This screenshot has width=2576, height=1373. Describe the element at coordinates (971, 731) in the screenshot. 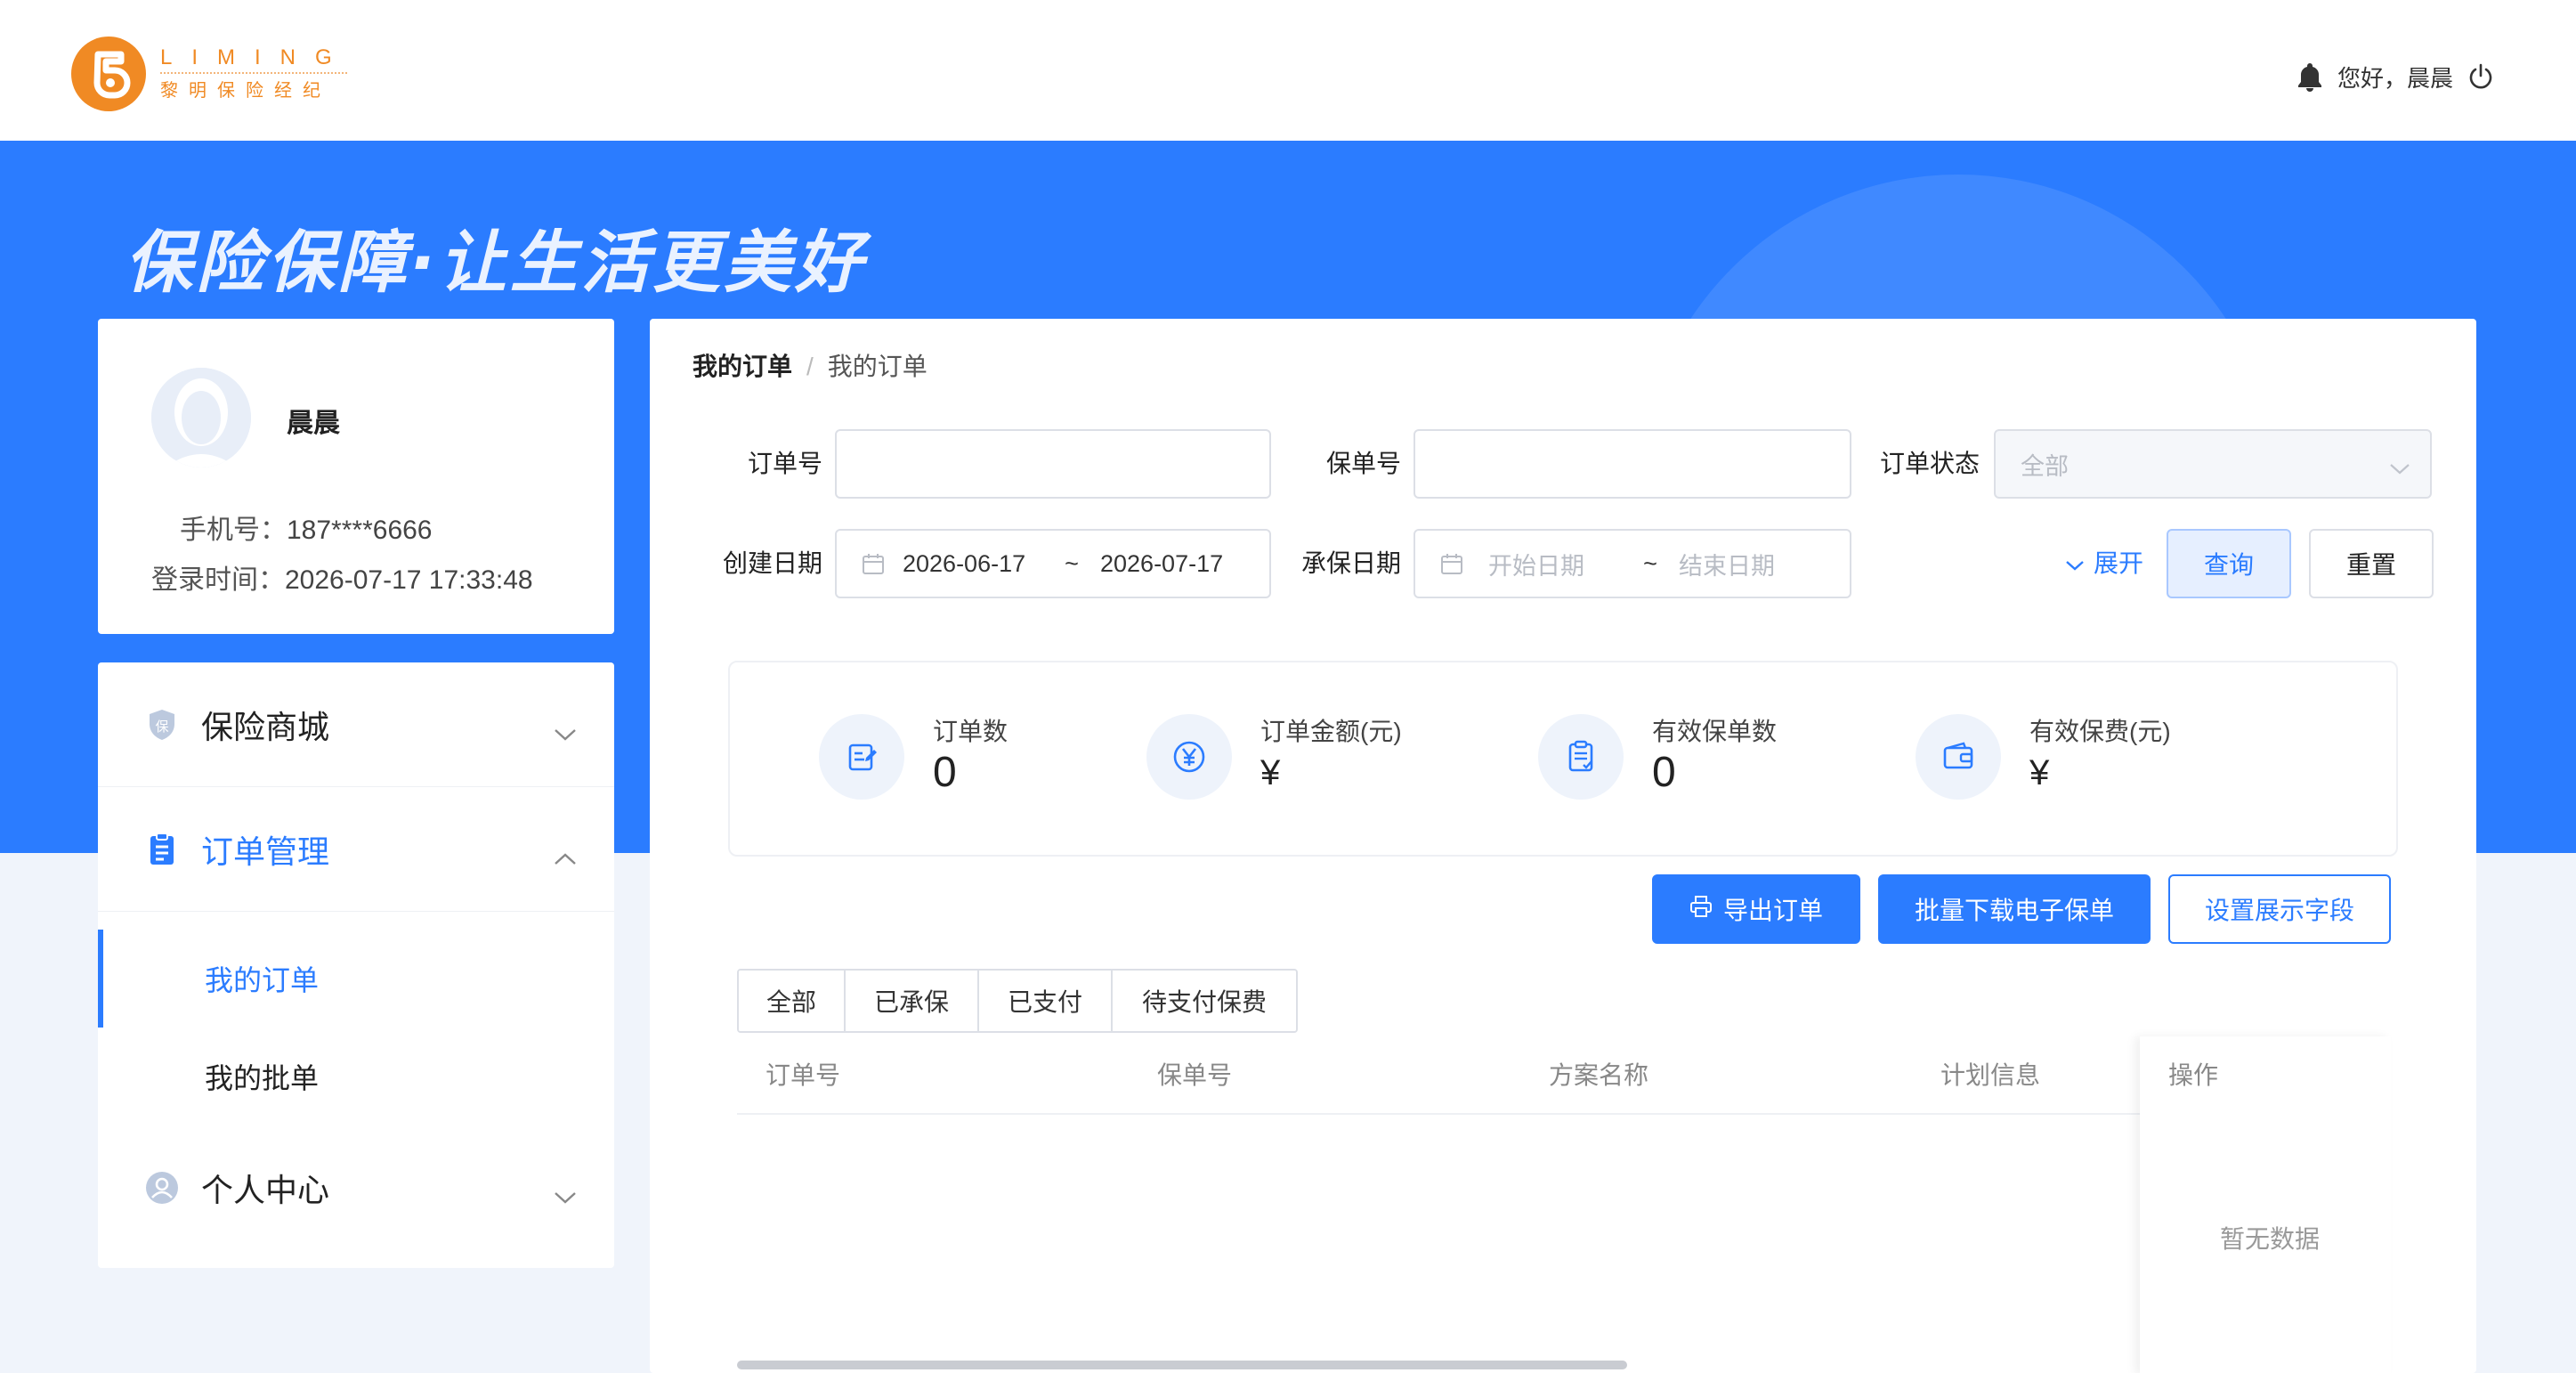

I see `stat-label: 订单数` at that location.